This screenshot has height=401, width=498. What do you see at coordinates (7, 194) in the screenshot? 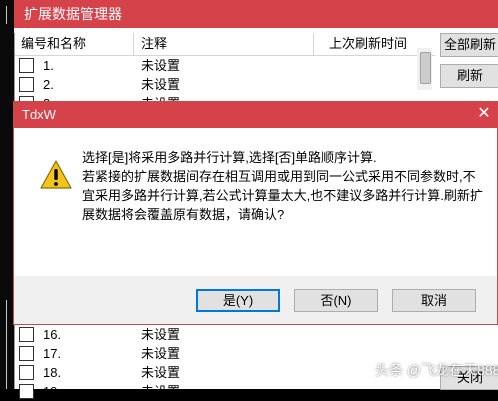
I see `background-chart-strip` at bounding box center [7, 194].